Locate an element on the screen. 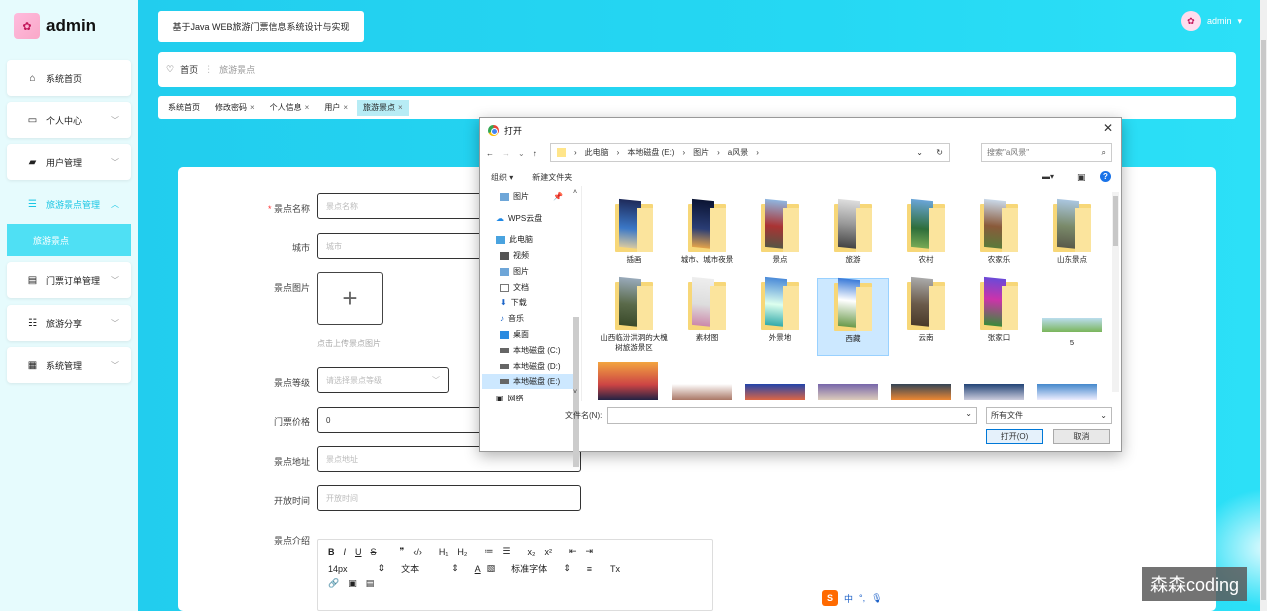 This screenshot has height=611, width=1267. code-icon: ‹/› is located at coordinates (417, 552).